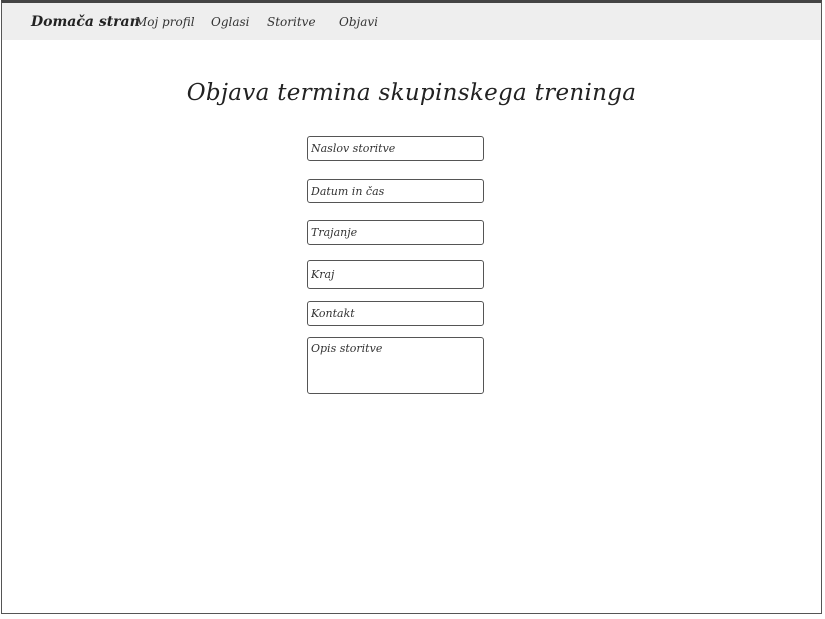 The width and height of the screenshot is (825, 619). Describe the element at coordinates (358, 22) in the screenshot. I see `nav-item-publish: Objavi` at that location.